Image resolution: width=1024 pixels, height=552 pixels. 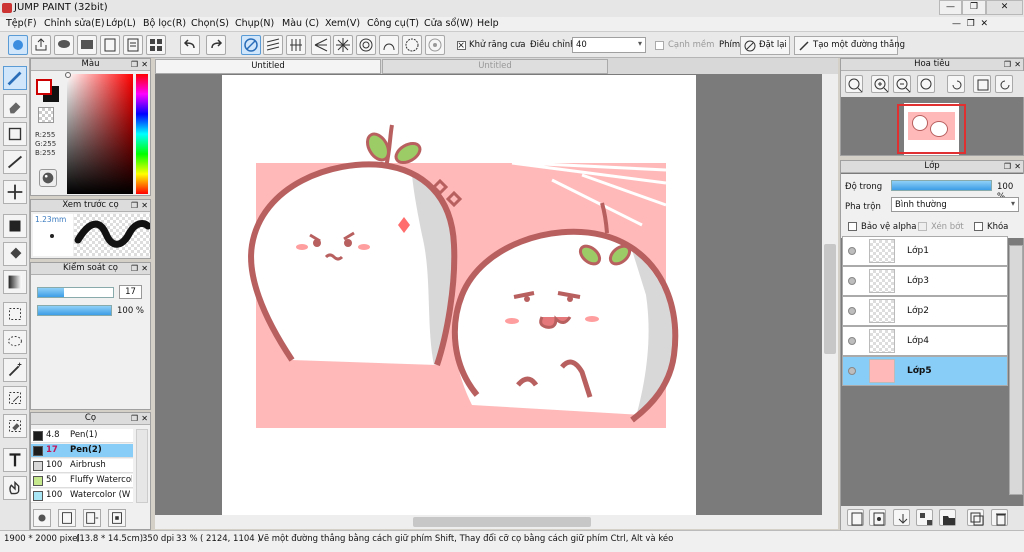 What do you see at coordinates (901, 517) in the screenshot?
I see `merge-layer-icon` at bounding box center [901, 517].